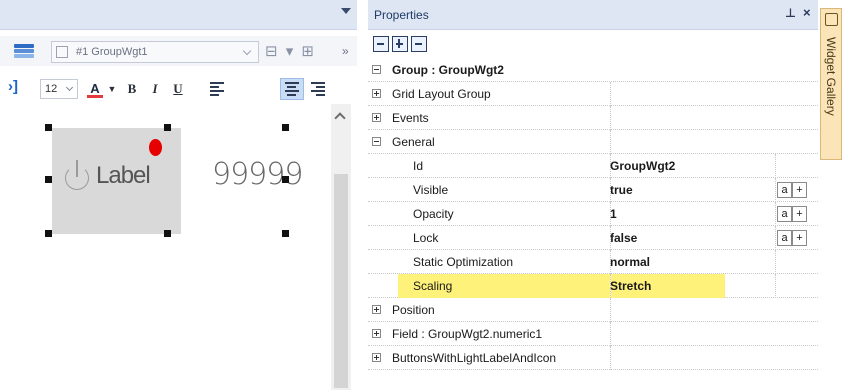 The height and width of the screenshot is (390, 842). Describe the element at coordinates (285, 179) in the screenshot. I see `selection-handle-mr` at that location.